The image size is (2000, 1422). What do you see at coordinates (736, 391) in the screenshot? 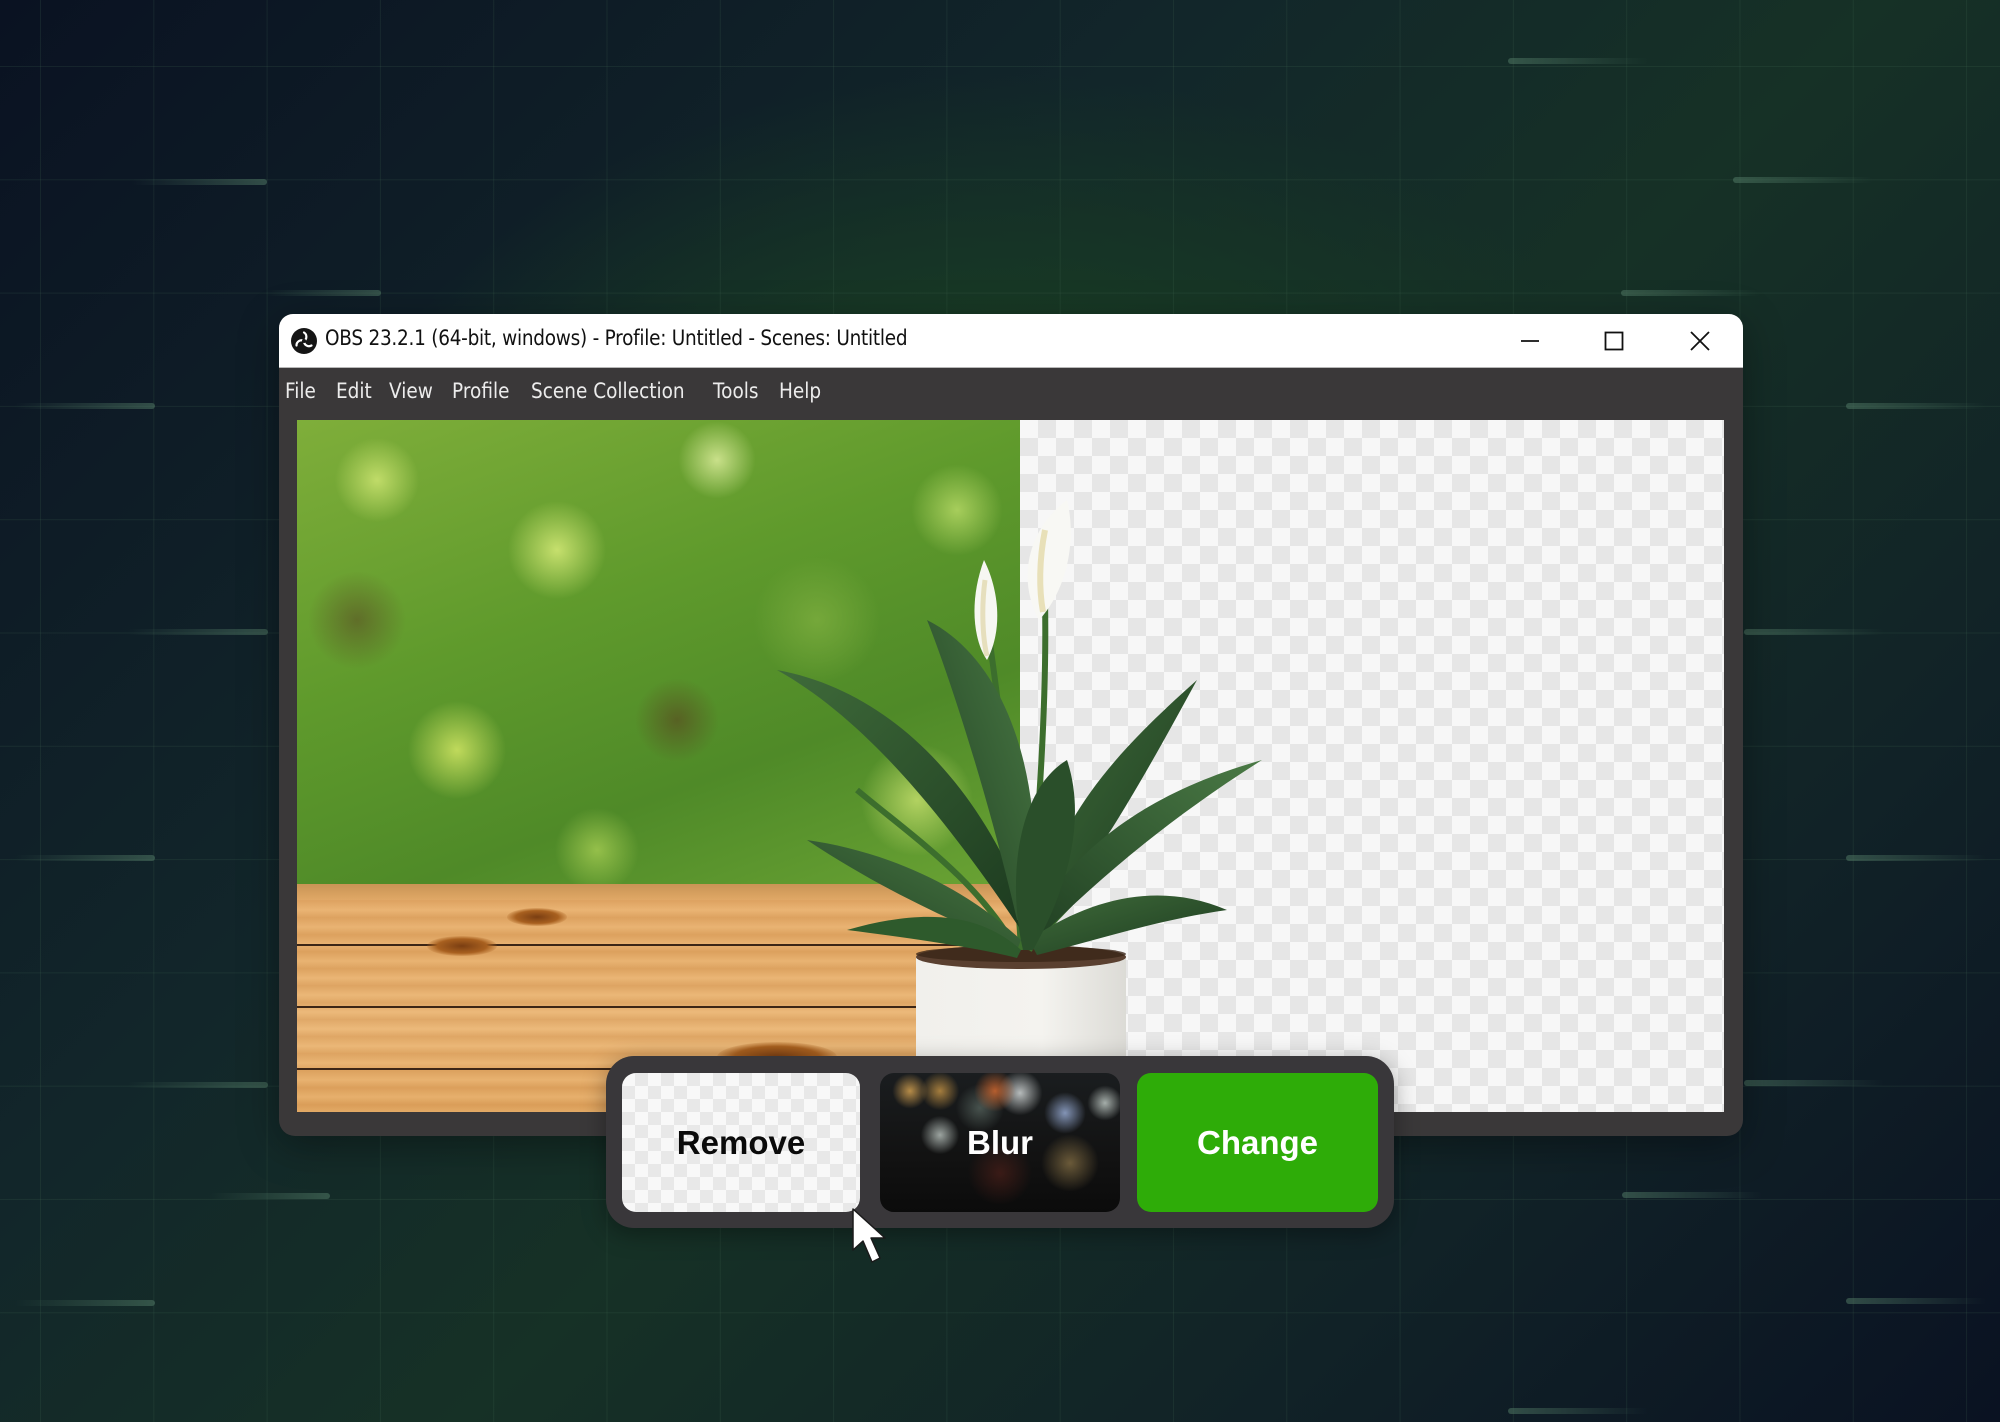
I see `menu-tools: Tools` at bounding box center [736, 391].